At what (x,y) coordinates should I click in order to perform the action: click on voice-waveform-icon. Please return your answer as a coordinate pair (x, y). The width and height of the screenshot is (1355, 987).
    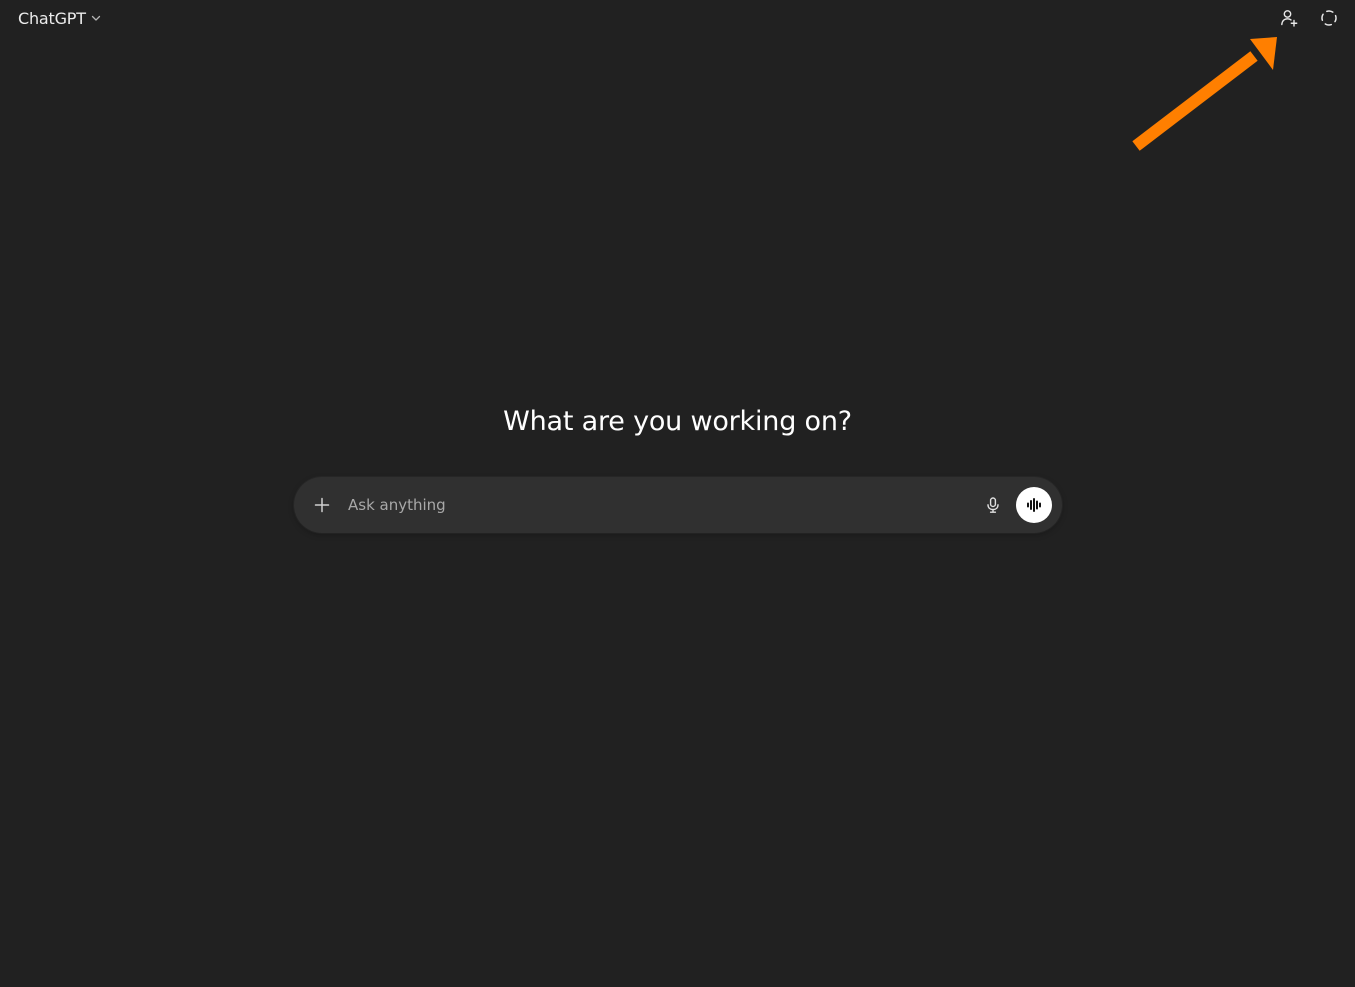
    Looking at the image, I should click on (1034, 505).